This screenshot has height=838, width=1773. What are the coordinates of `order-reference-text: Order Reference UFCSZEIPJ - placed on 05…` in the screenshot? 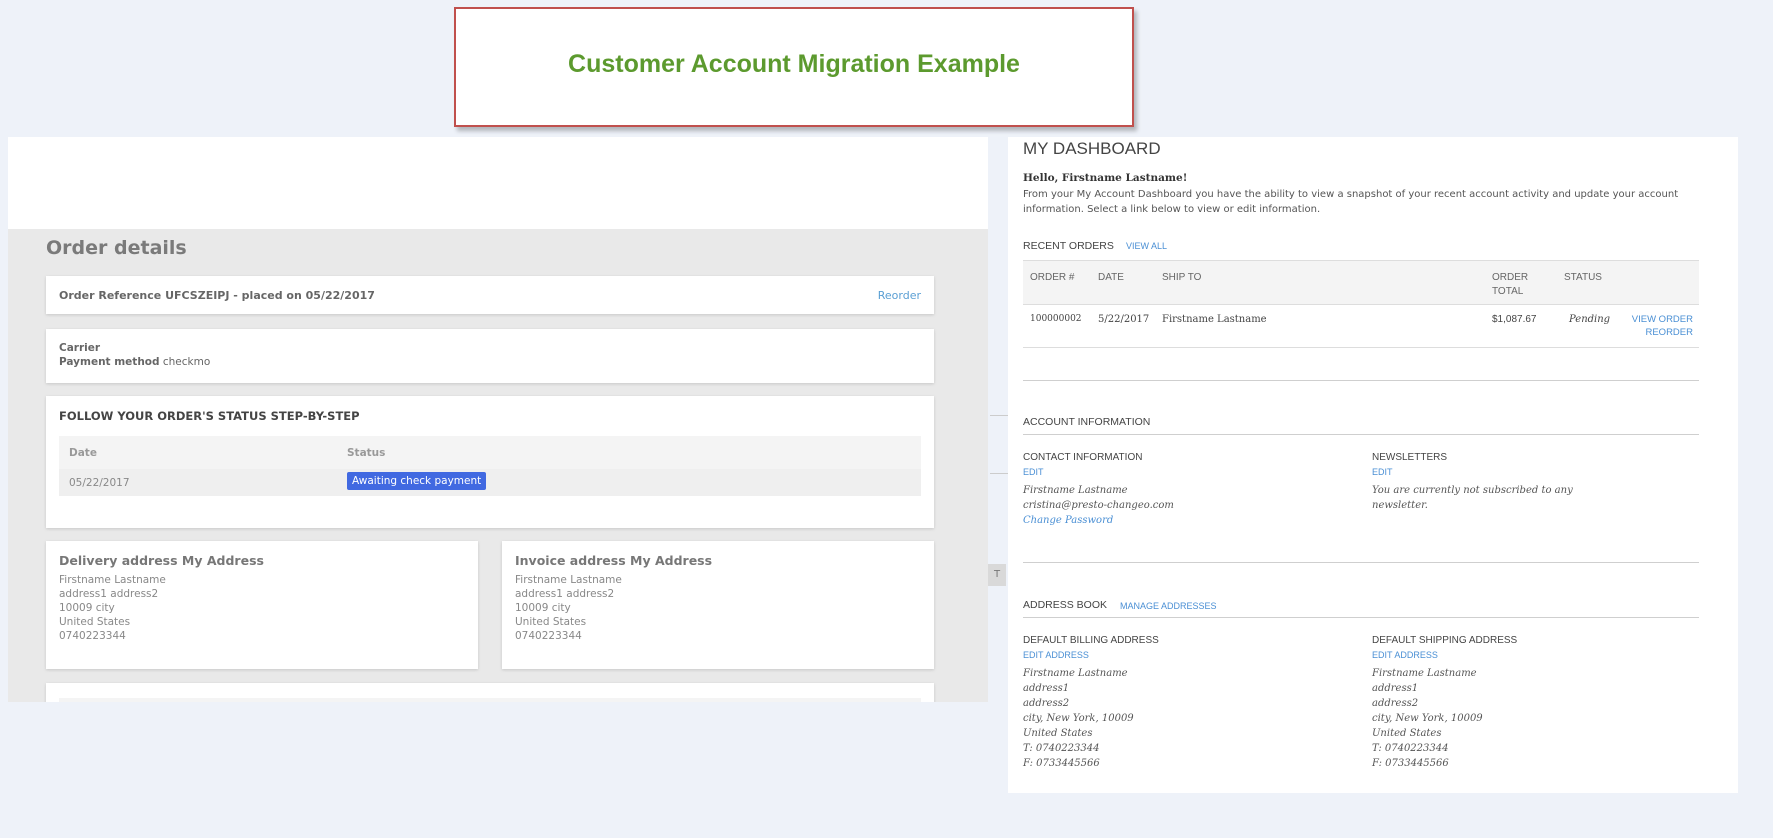 It's located at (217, 295).